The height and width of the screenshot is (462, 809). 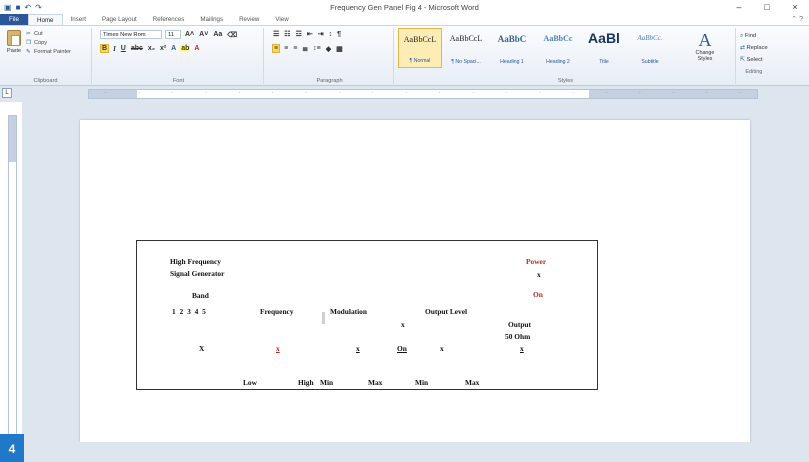 What do you see at coordinates (512, 48) in the screenshot?
I see `style-heading-1: AaBbC Heading 1` at bounding box center [512, 48].